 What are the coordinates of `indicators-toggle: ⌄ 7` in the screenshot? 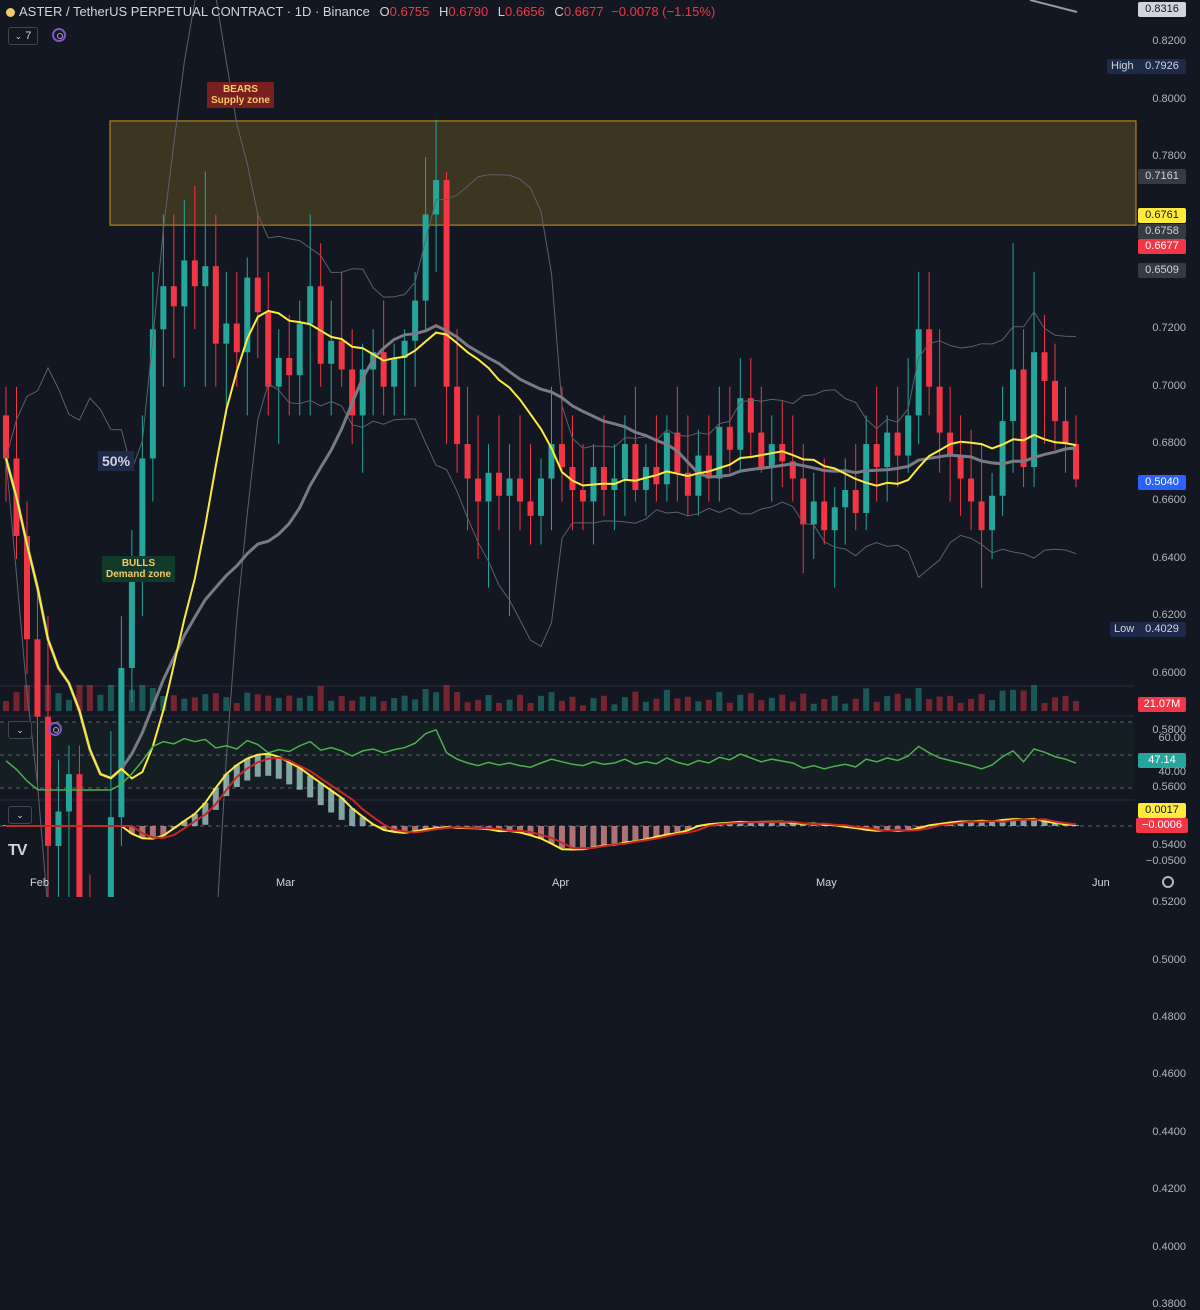 It's located at (23, 36).